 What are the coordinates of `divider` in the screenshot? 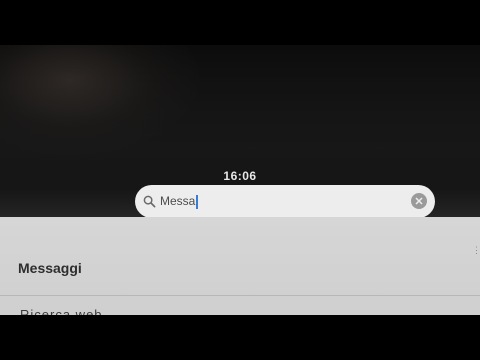 It's located at (240, 295).